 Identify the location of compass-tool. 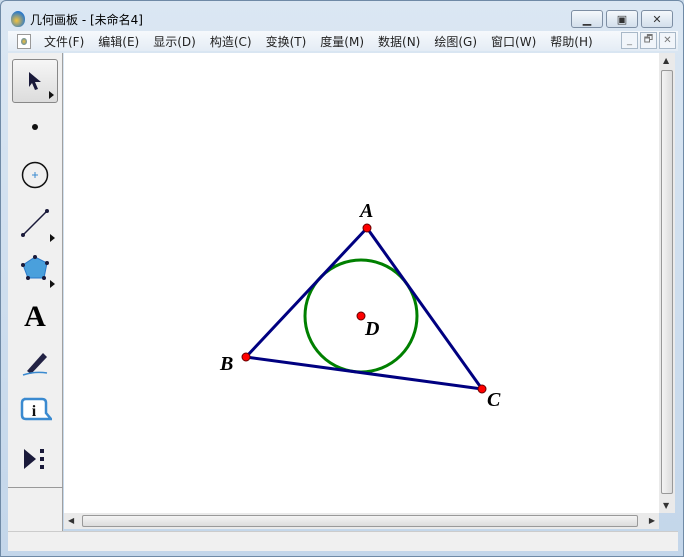
(35, 175).